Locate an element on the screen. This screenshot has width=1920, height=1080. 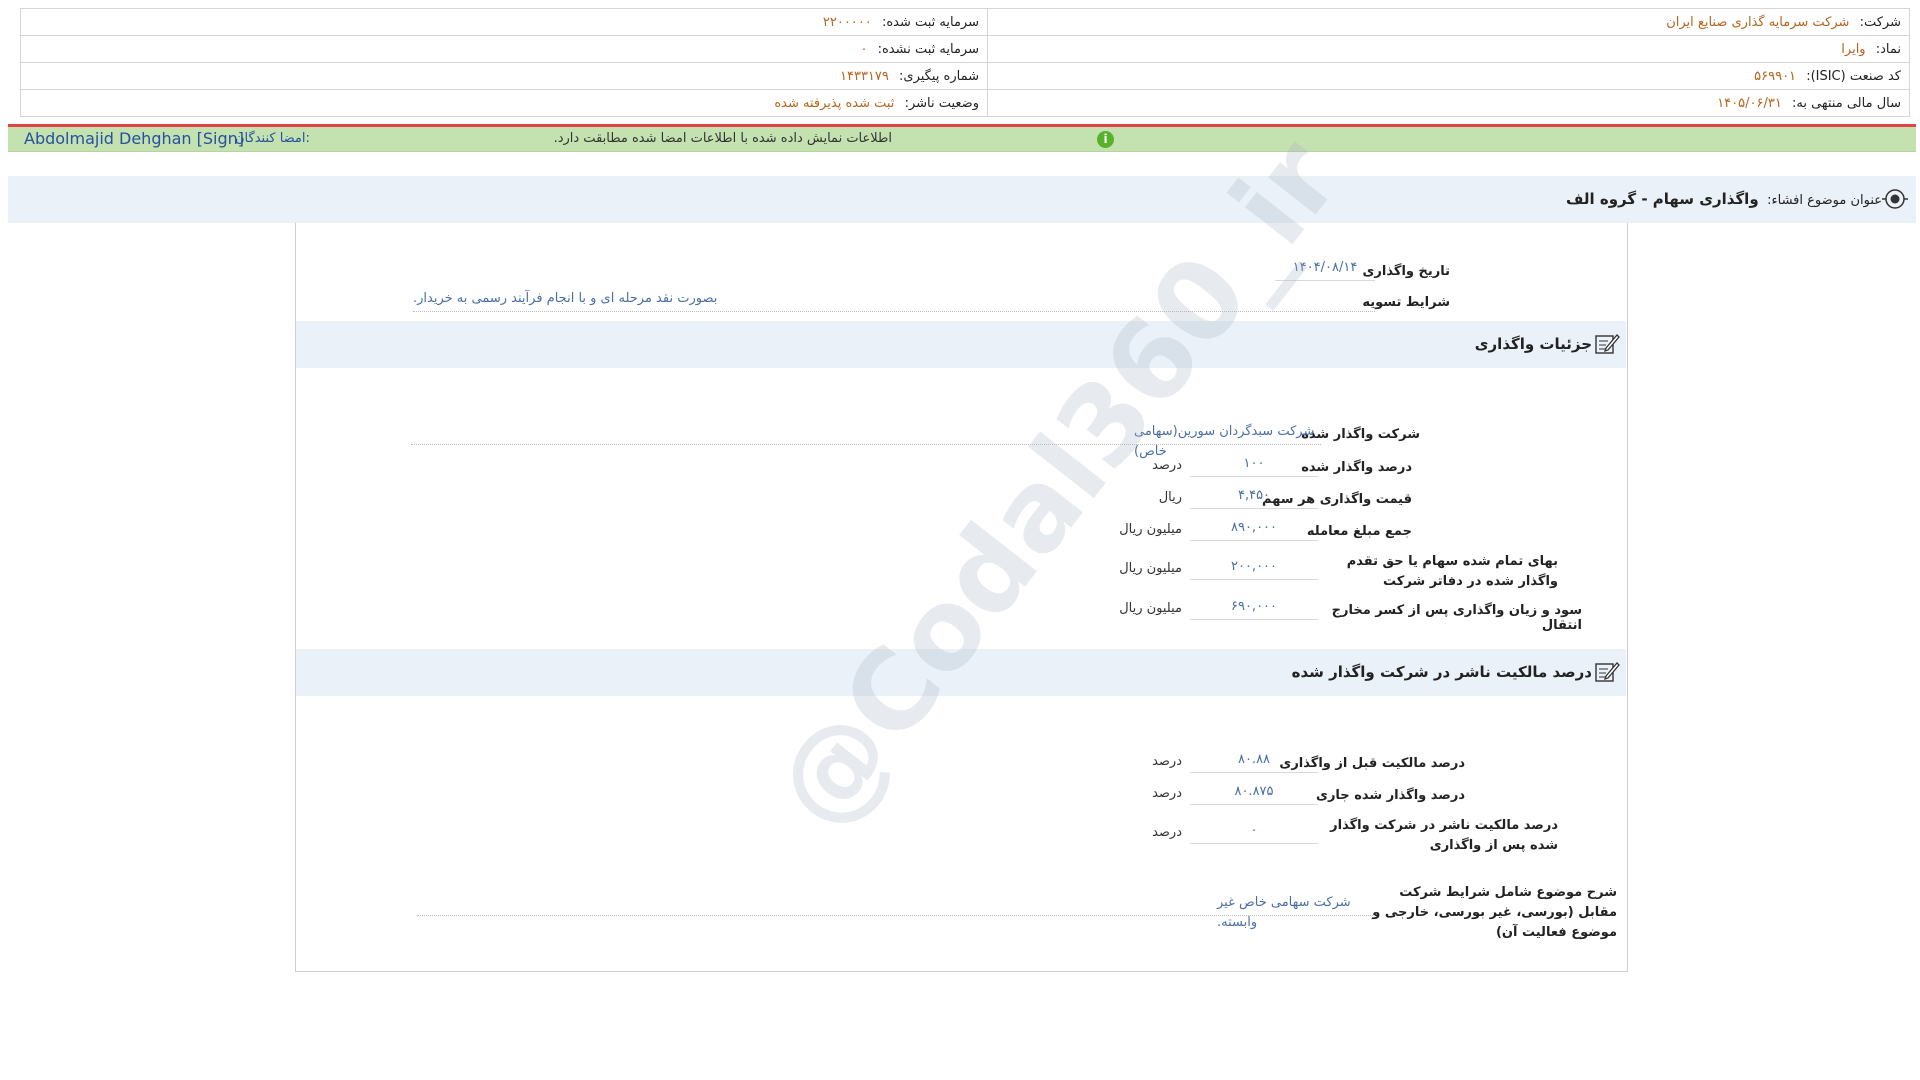
symbol-cell: نماد: وایرا is located at coordinates (1448, 49).